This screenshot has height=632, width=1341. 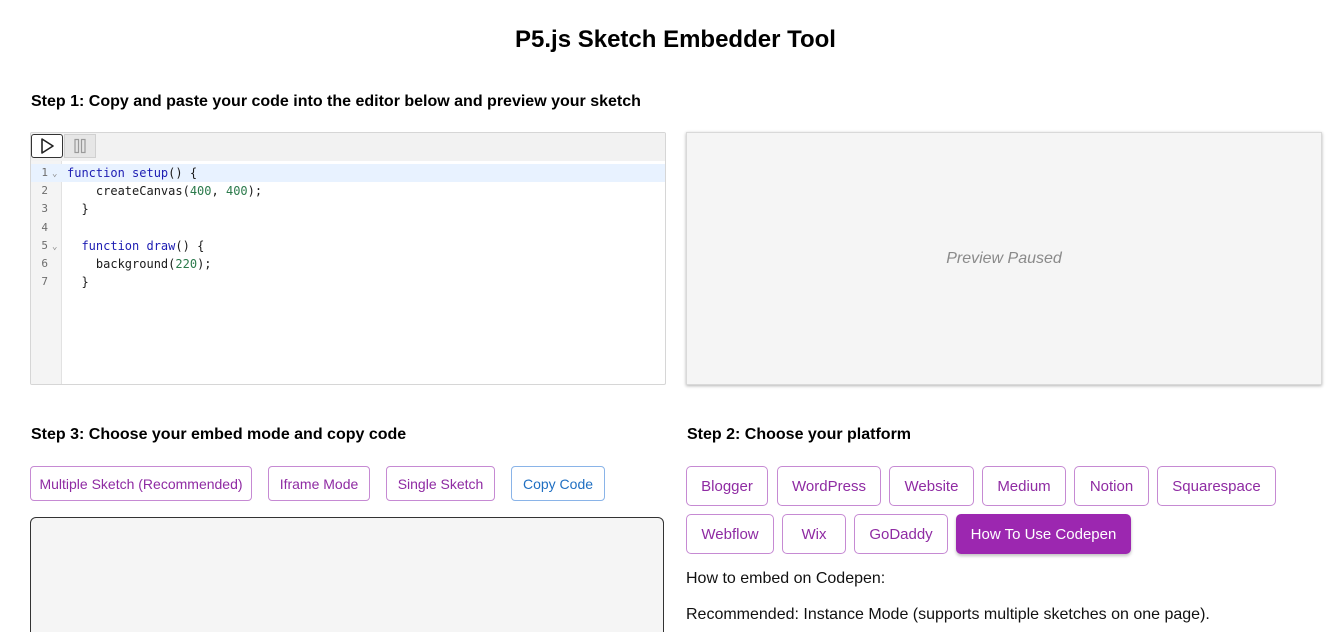 What do you see at coordinates (348, 282) in the screenshot?
I see `code-line: 7 }` at bounding box center [348, 282].